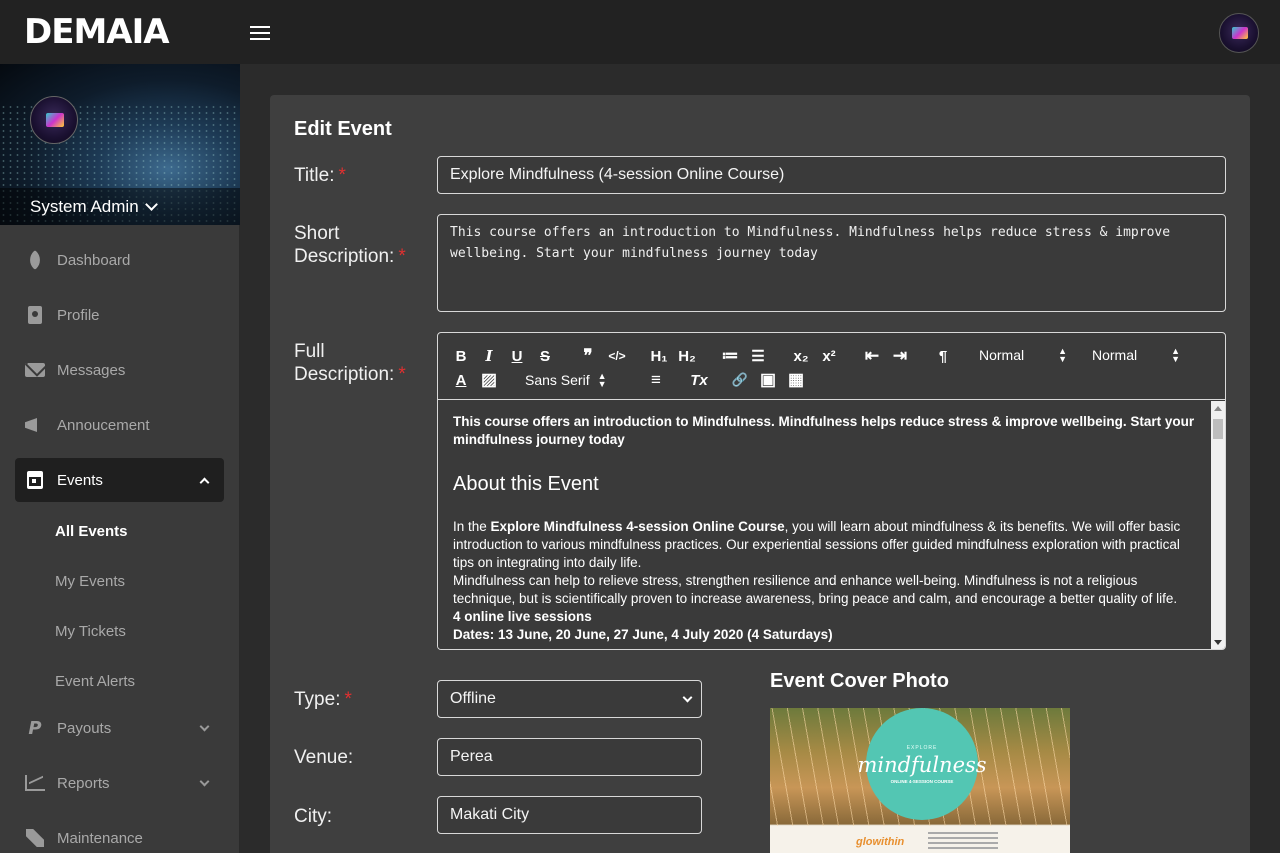 The height and width of the screenshot is (853, 1280). I want to click on header-select: Normal ▲ ▼, so click(1137, 355).